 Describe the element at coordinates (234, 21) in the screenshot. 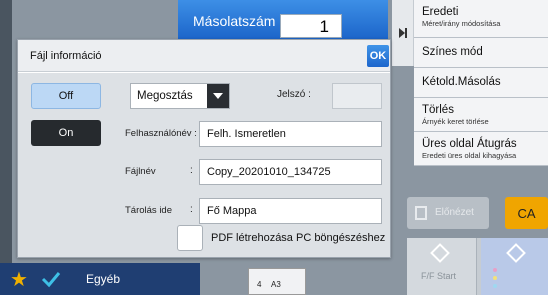

I see `copies-label: Másolatszám` at that location.